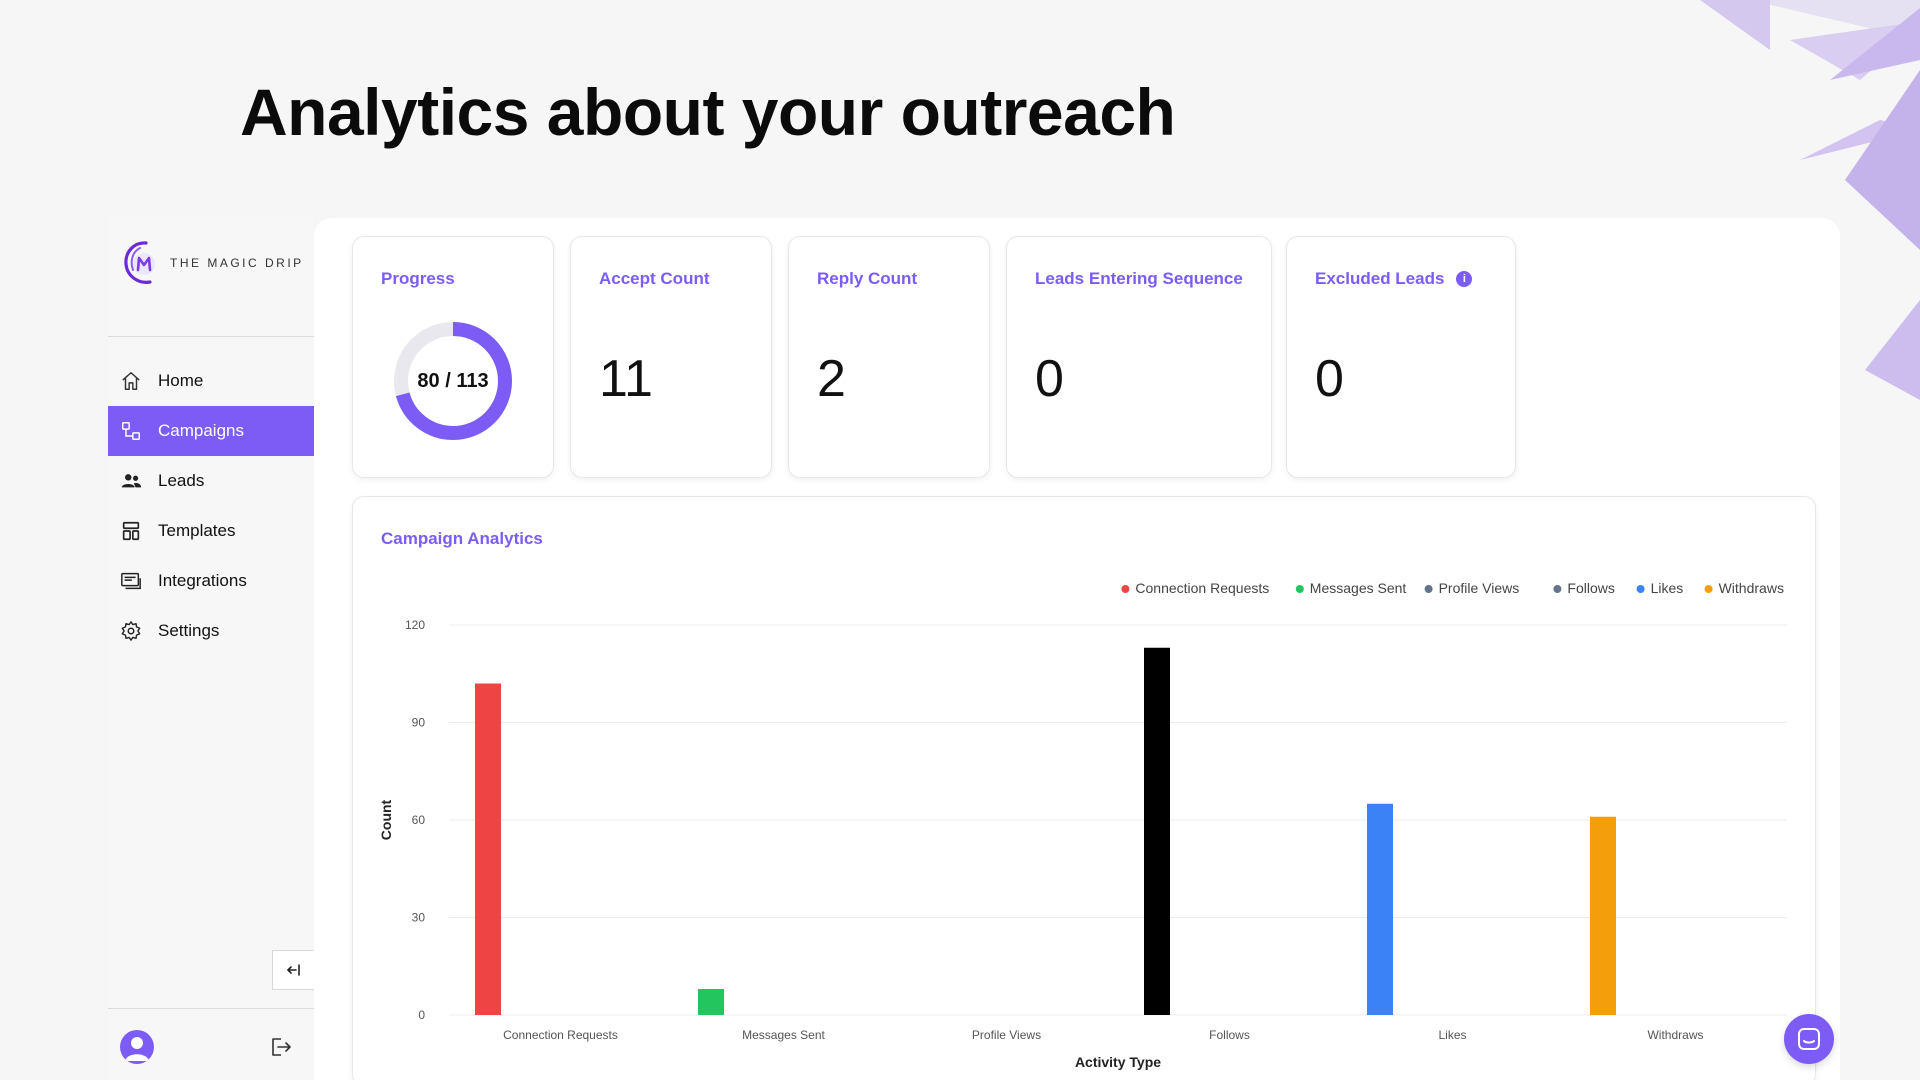  What do you see at coordinates (201, 430) in the screenshot?
I see `sidebar-item-label: Campaigns` at bounding box center [201, 430].